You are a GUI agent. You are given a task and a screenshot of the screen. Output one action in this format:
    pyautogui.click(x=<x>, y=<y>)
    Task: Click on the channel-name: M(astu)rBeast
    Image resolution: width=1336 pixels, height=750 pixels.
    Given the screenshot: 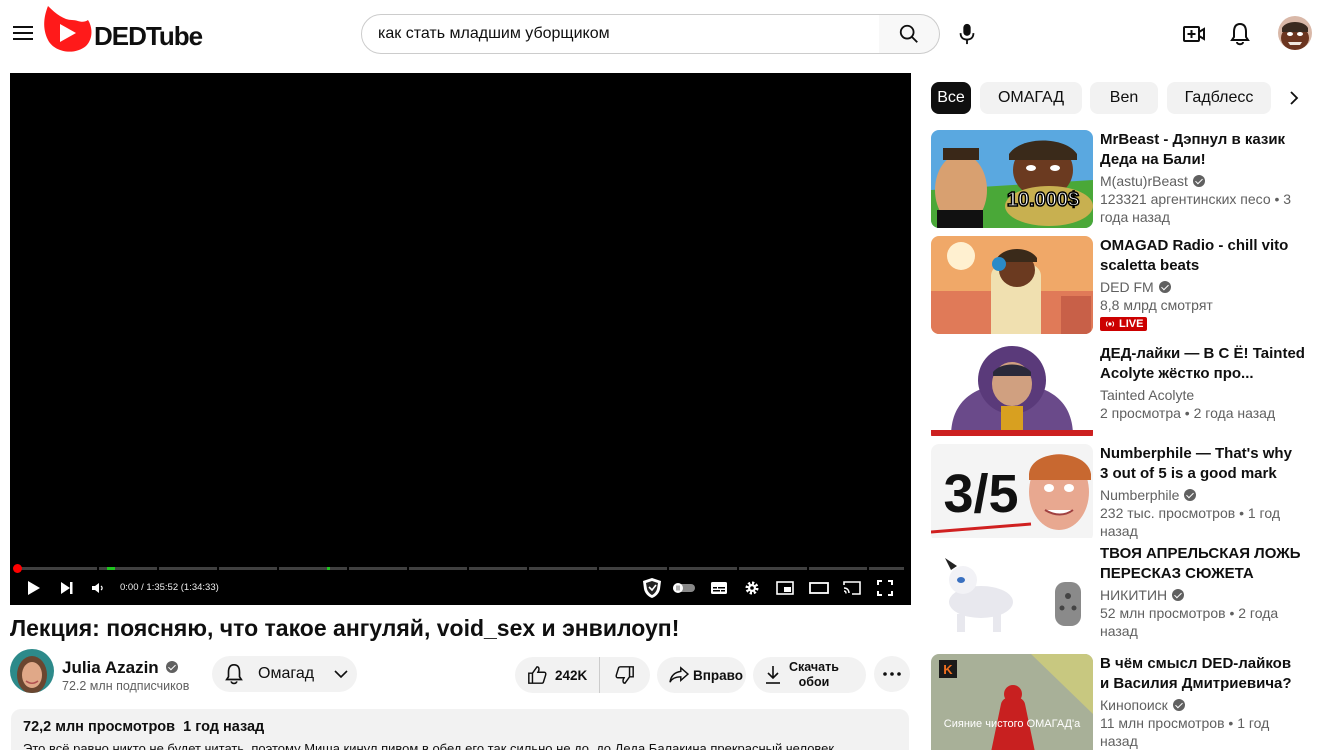 What is the action you would take?
    pyautogui.click(x=1208, y=181)
    